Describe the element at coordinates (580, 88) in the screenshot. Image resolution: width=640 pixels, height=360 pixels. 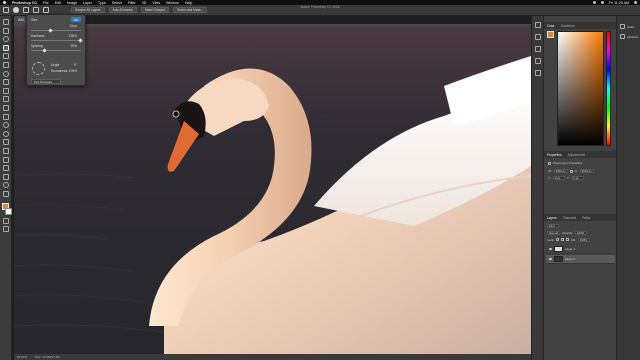
I see `color-field` at that location.